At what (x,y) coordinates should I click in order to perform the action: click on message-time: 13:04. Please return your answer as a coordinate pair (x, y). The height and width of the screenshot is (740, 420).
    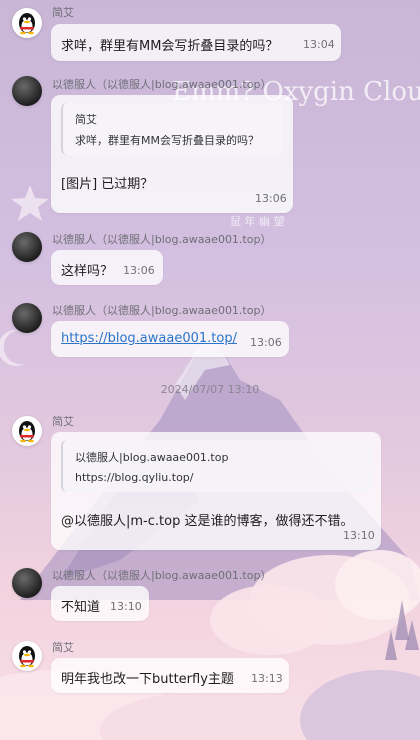
    Looking at the image, I should click on (319, 44).